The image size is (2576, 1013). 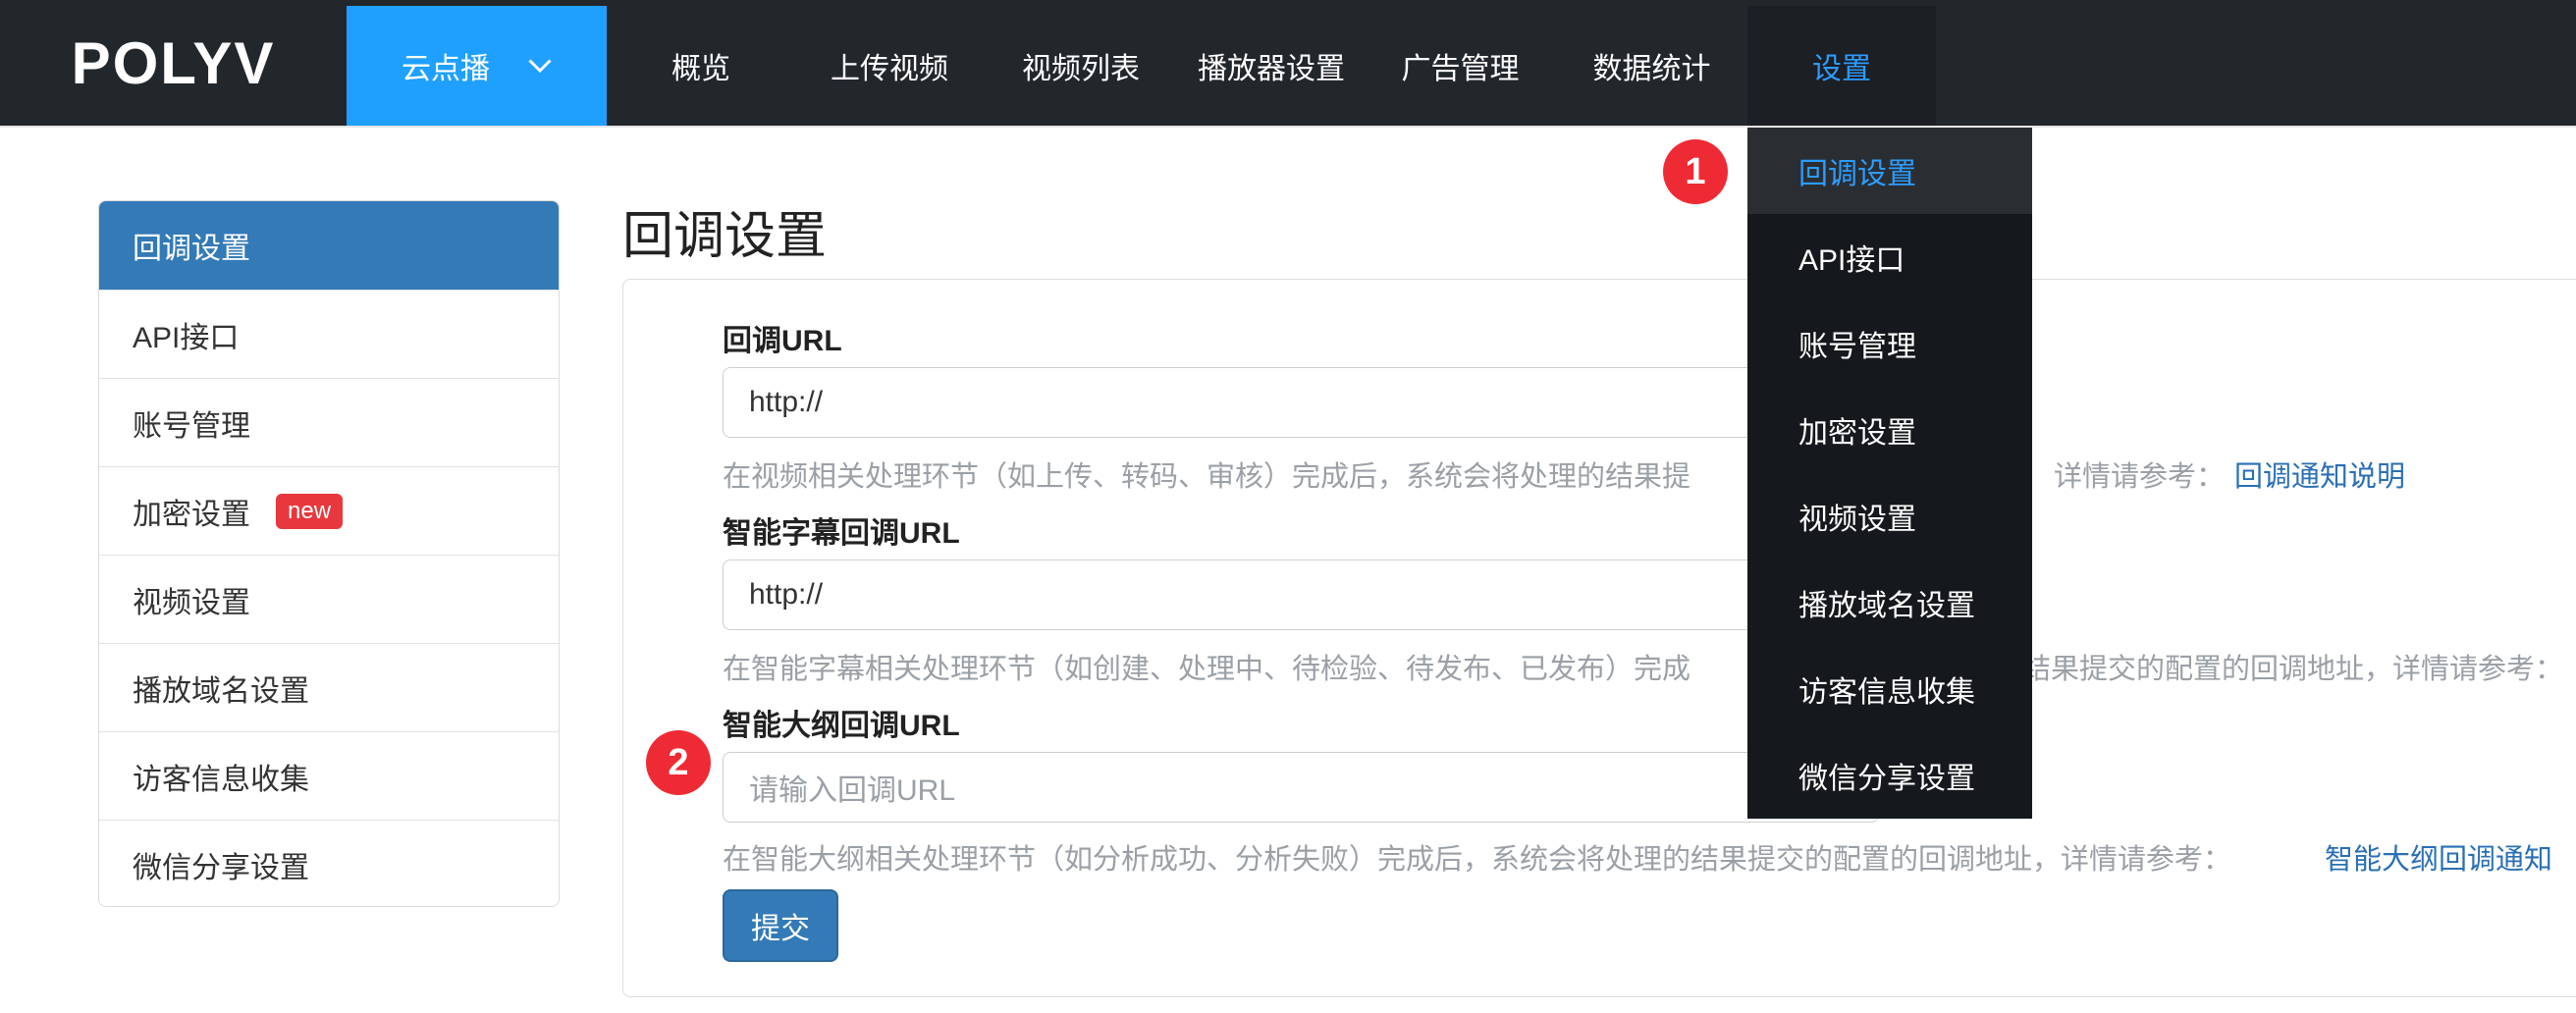 What do you see at coordinates (191, 249) in the screenshot?
I see `sidebar-item-label: 回调设置` at bounding box center [191, 249].